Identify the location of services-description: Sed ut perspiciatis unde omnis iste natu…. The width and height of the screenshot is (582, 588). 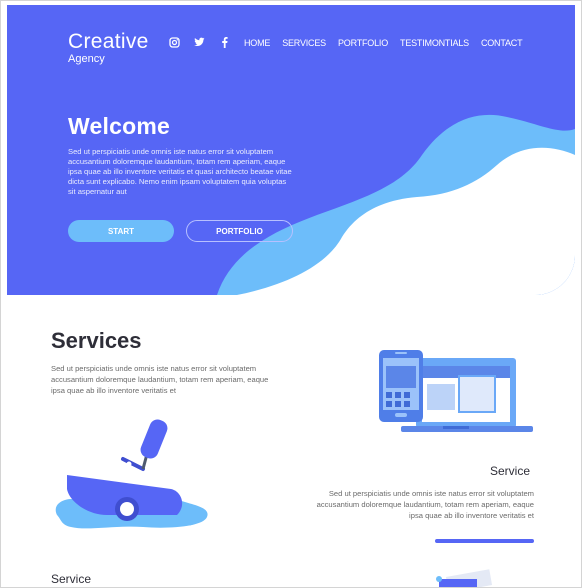
(160, 379).